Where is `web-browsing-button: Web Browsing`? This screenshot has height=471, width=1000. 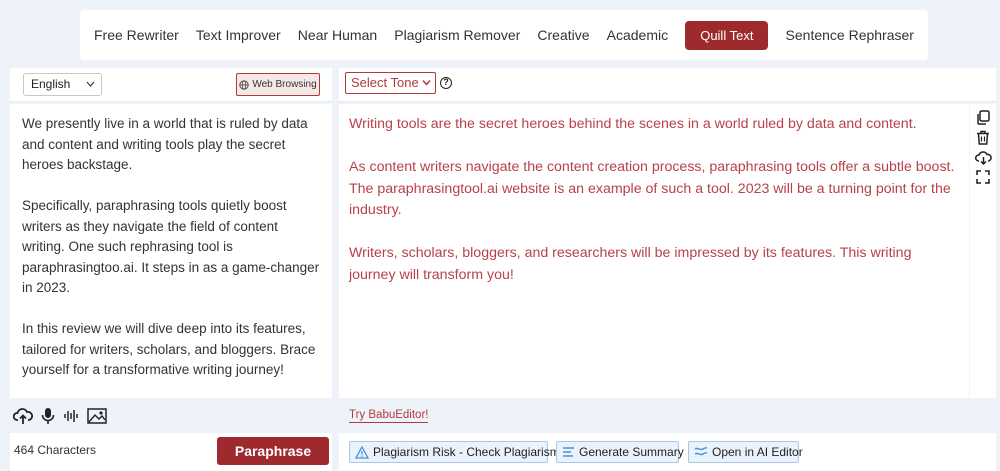 web-browsing-button: Web Browsing is located at coordinates (278, 84).